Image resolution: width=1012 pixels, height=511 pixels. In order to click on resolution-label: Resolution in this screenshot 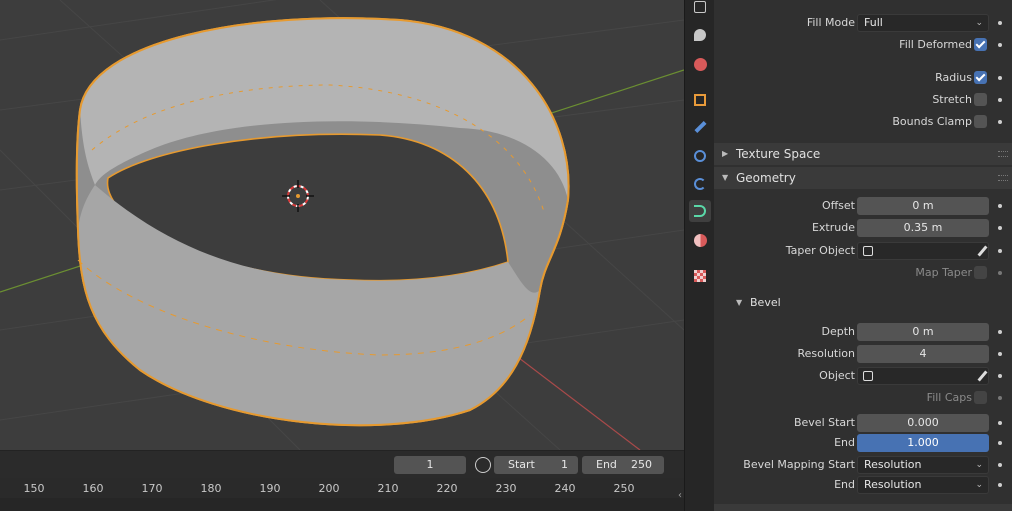, I will do `click(826, 353)`.